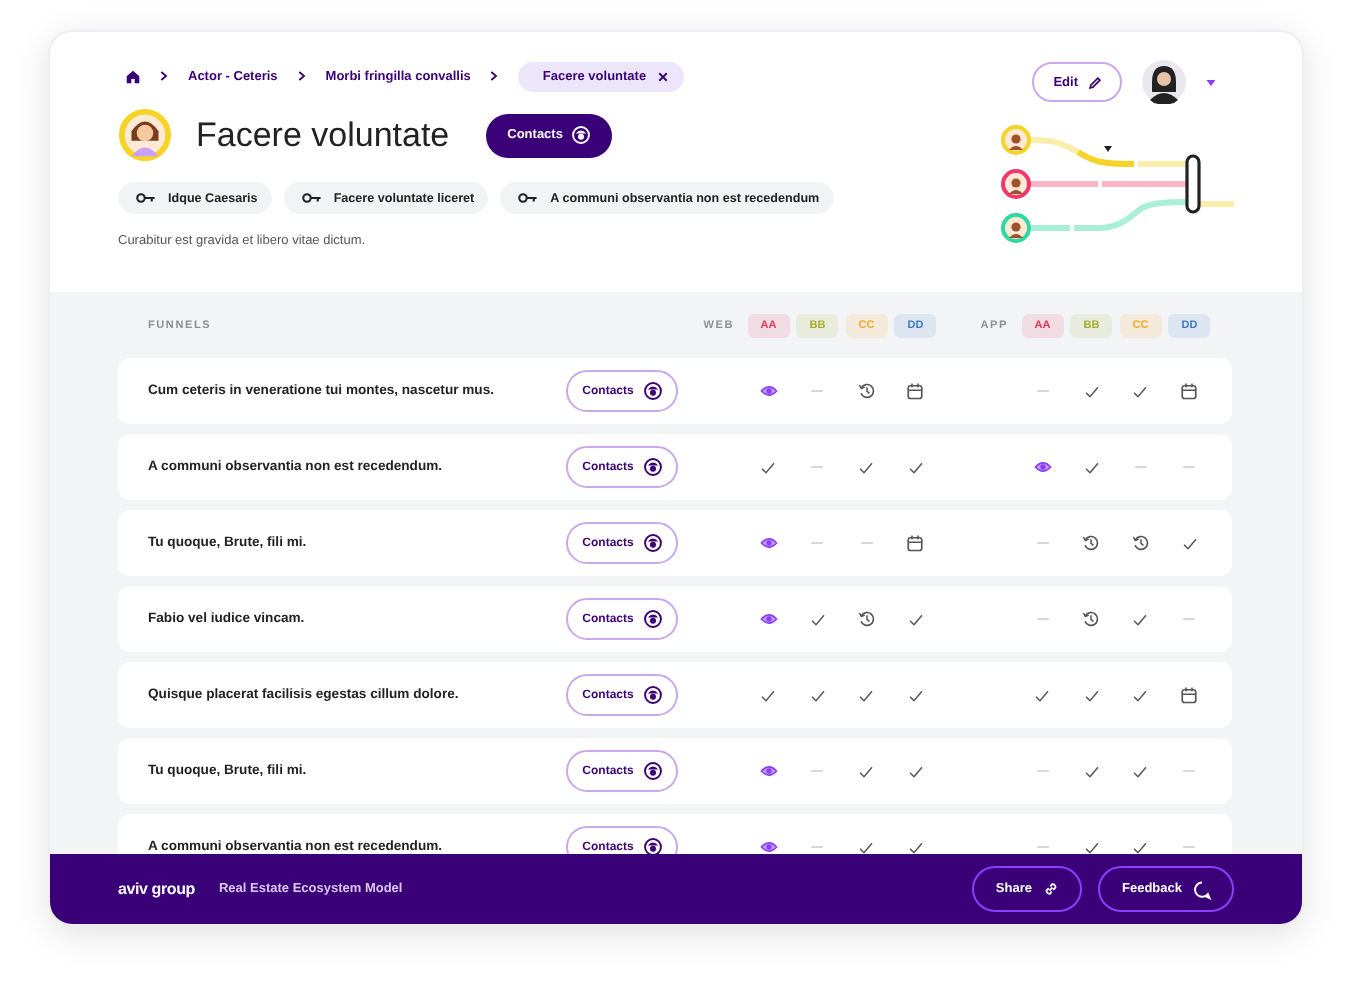  Describe the element at coordinates (1051, 889) in the screenshot. I see `link-icon` at that location.